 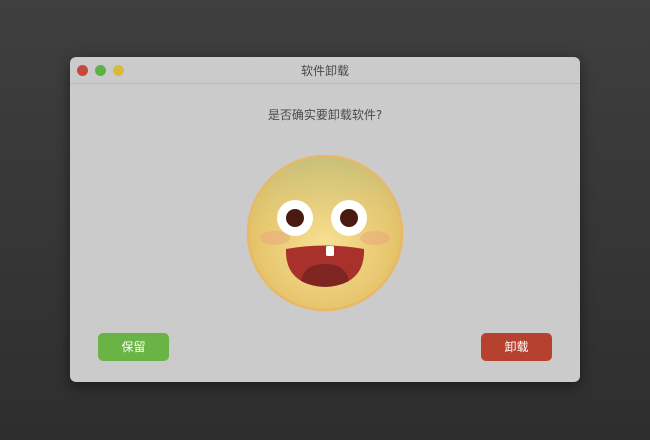 I want to click on window-title: 软件卸载, so click(x=324, y=71).